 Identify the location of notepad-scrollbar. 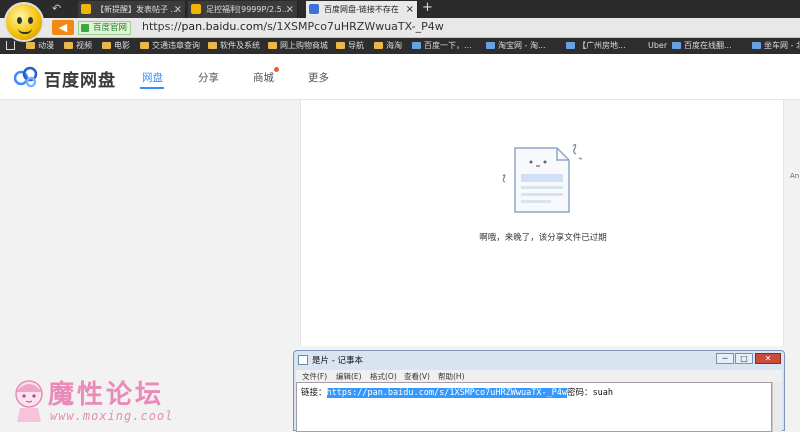
(777, 407).